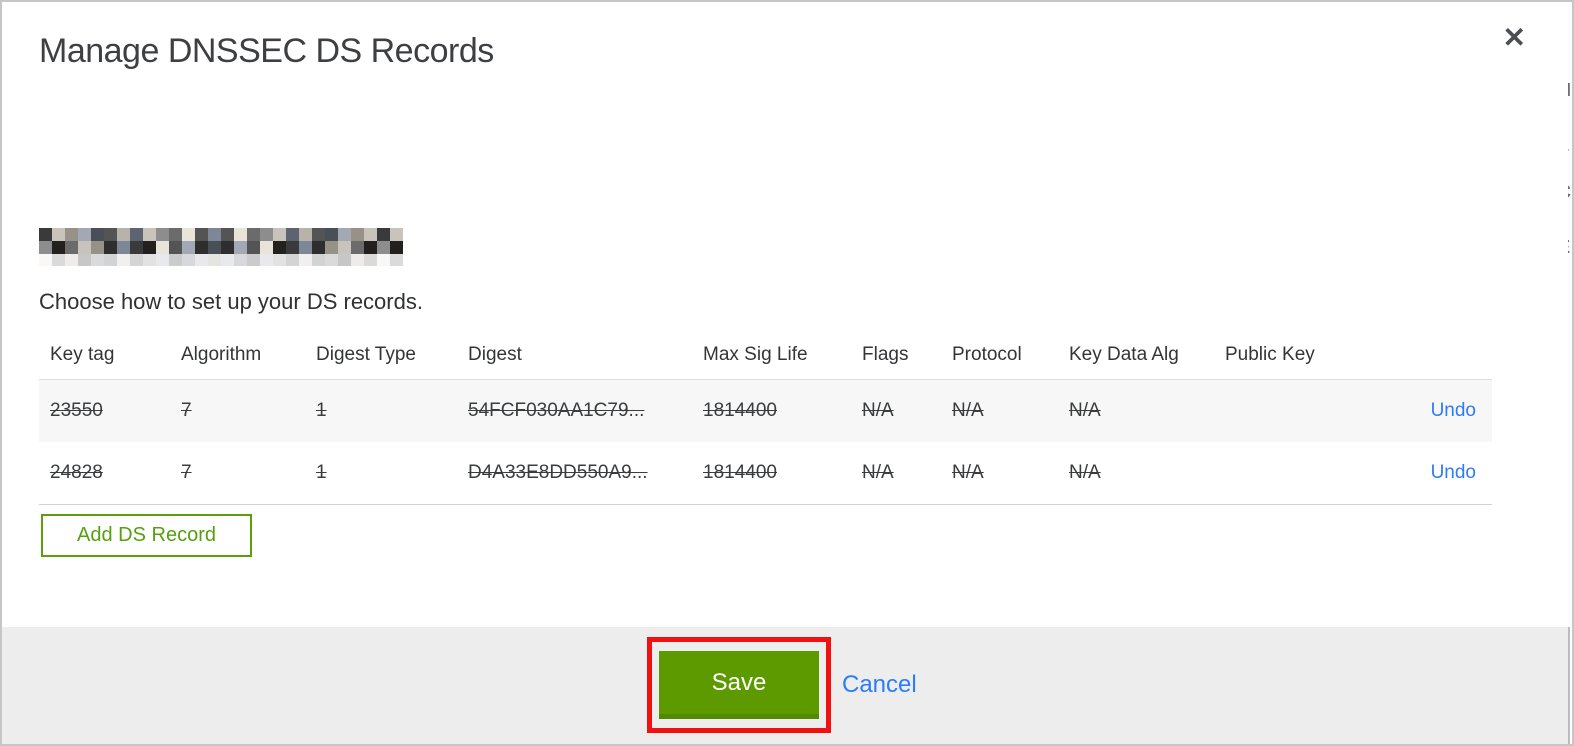 The width and height of the screenshot is (1574, 746). Describe the element at coordinates (896, 355) in the screenshot. I see `col-header-flags: Flags` at that location.